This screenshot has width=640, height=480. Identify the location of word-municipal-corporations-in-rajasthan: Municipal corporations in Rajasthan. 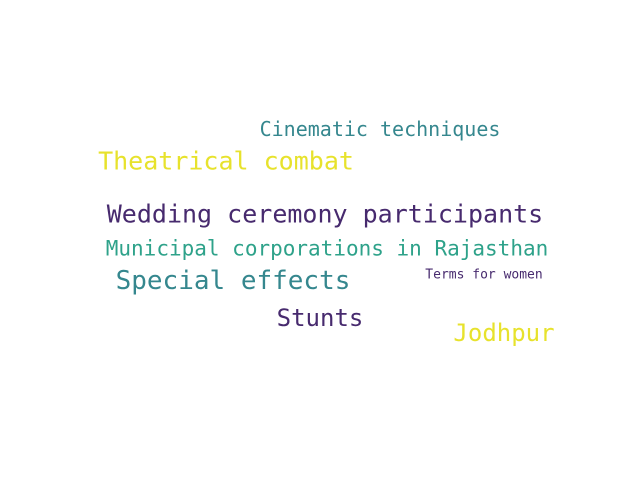
(327, 248).